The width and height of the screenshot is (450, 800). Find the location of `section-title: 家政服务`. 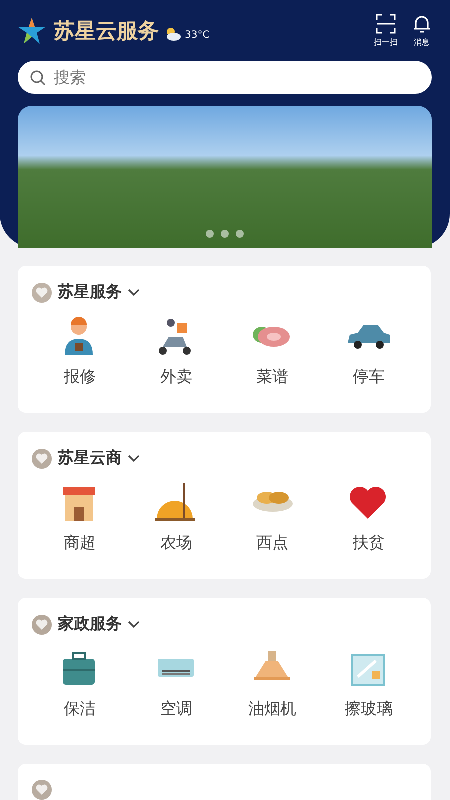

section-title: 家政服务 is located at coordinates (90, 624).